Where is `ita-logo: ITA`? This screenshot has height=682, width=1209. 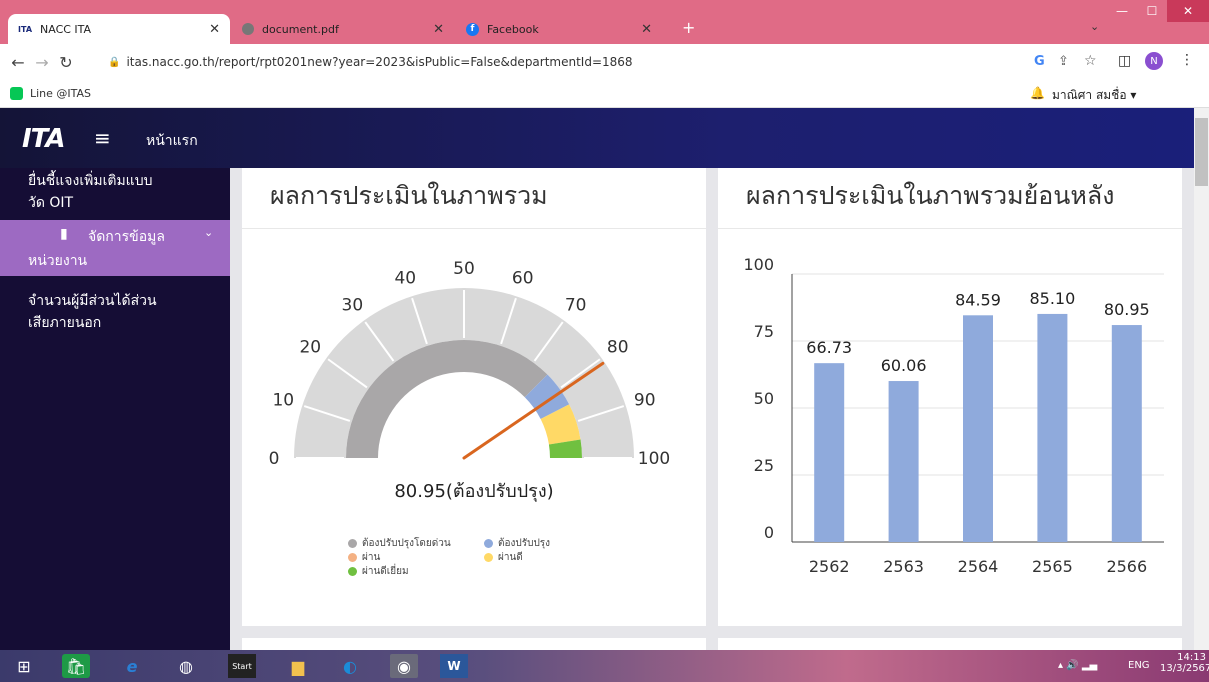 ita-logo: ITA is located at coordinates (44, 139).